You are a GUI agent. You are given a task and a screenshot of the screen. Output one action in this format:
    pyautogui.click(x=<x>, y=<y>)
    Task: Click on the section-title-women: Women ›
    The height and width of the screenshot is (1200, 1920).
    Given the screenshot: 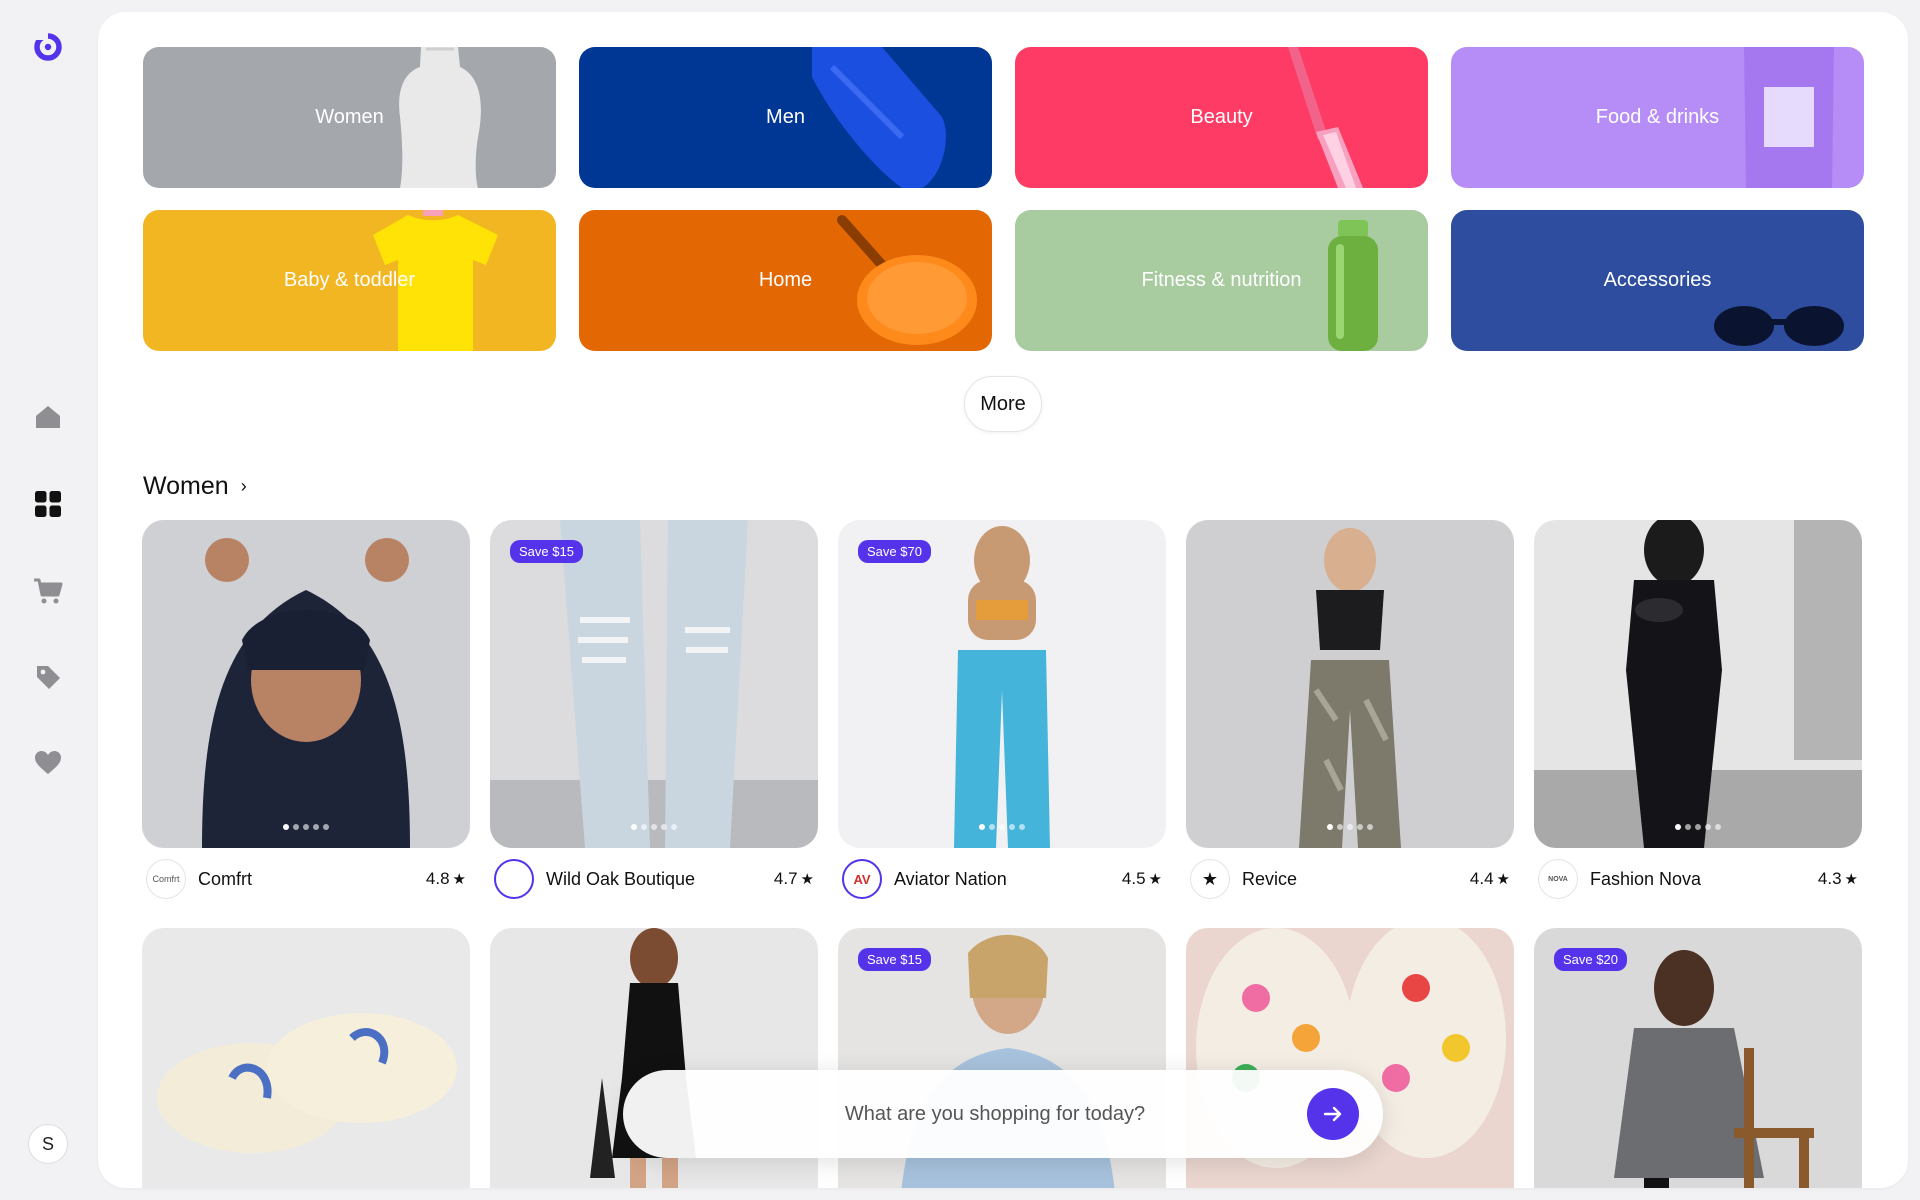 What is the action you would take?
    pyautogui.click(x=195, y=486)
    